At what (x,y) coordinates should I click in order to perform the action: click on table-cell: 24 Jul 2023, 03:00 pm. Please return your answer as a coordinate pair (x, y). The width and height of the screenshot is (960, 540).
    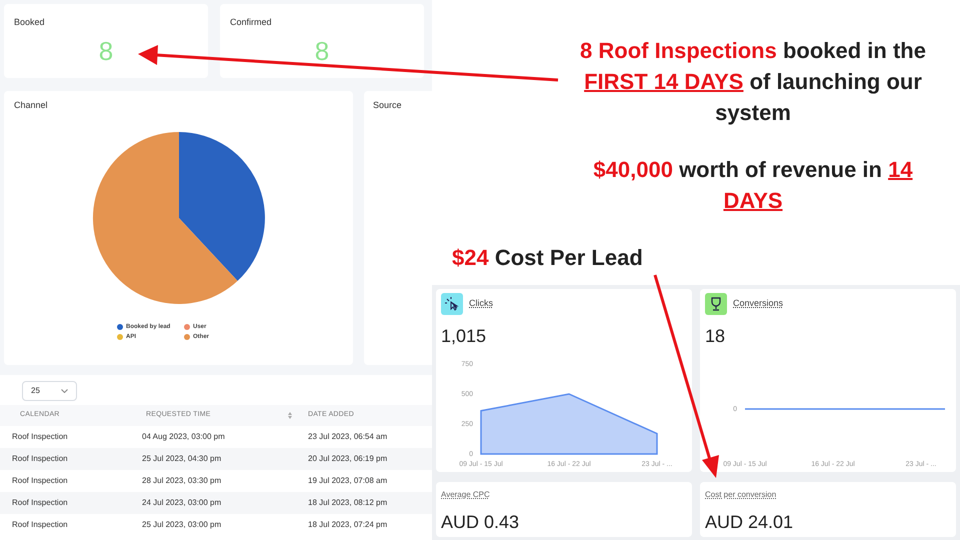
    Looking at the image, I should click on (182, 502).